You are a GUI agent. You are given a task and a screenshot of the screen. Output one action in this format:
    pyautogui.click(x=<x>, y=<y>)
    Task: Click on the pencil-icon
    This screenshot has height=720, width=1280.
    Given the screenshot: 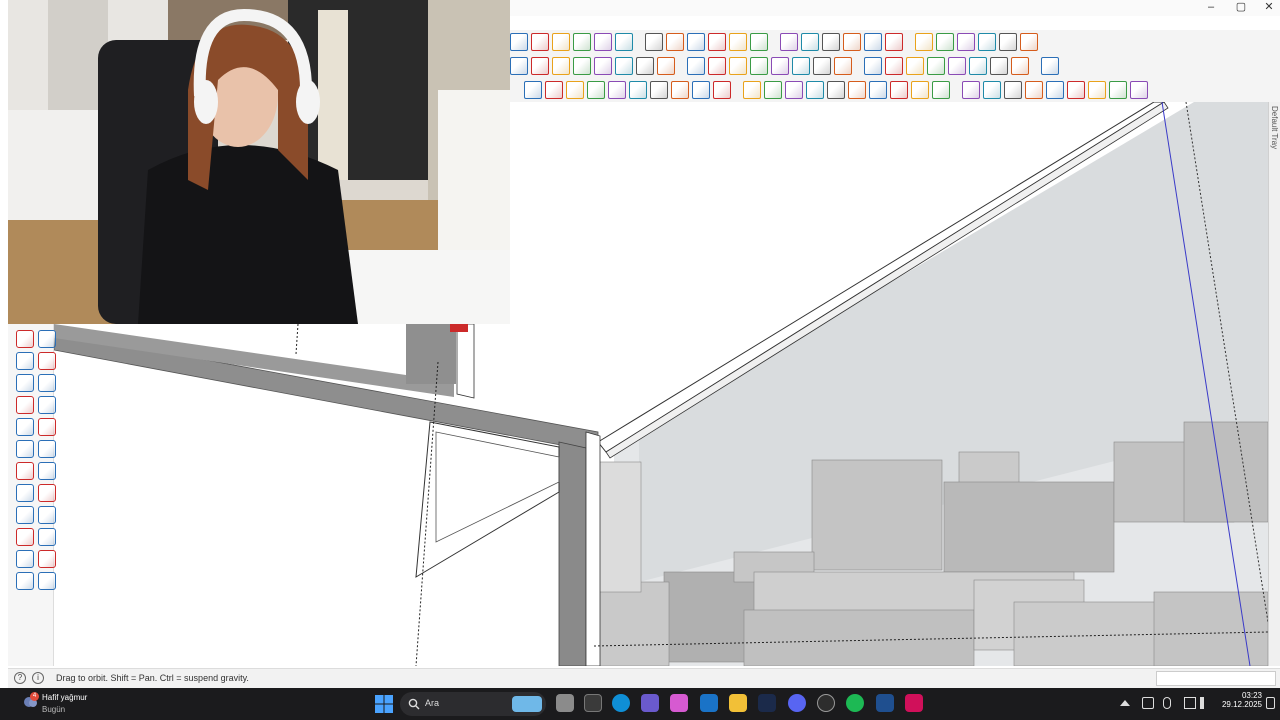 What is the action you would take?
    pyautogui.click(x=25, y=405)
    